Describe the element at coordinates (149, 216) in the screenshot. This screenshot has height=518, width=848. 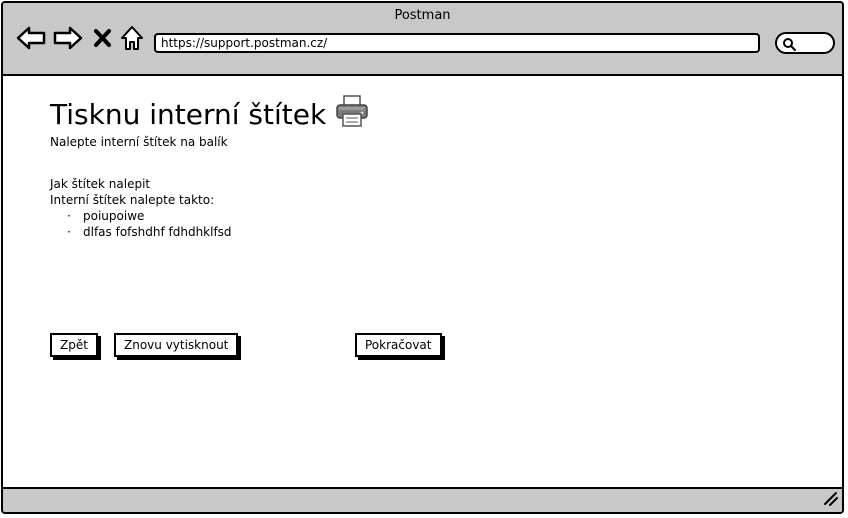
I see `list-item: poiupoiwe` at that location.